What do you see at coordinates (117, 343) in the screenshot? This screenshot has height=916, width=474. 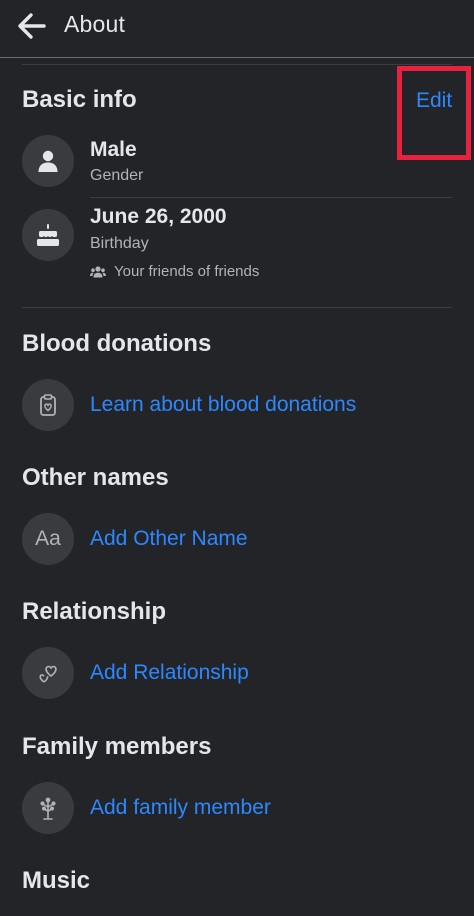 I see `blood-donations-heading: Blood donations` at bounding box center [117, 343].